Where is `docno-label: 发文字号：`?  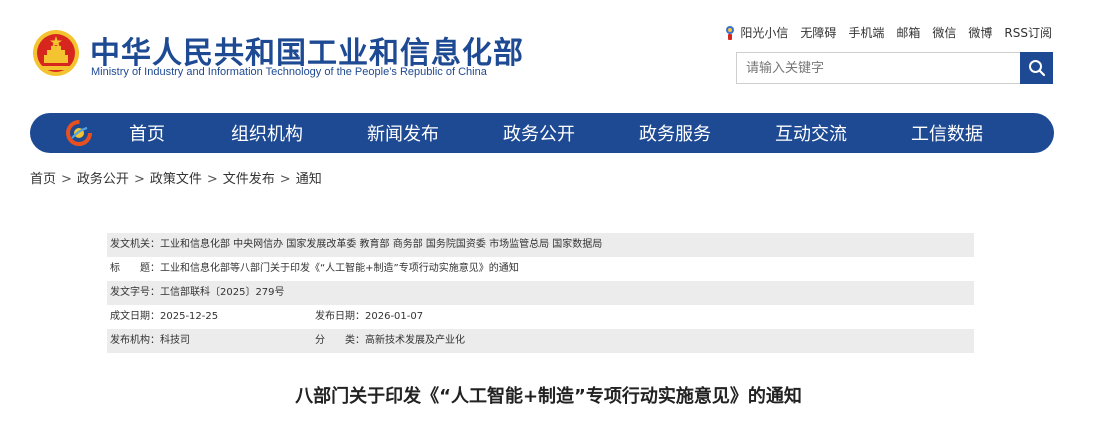 docno-label: 发文字号： is located at coordinates (135, 292).